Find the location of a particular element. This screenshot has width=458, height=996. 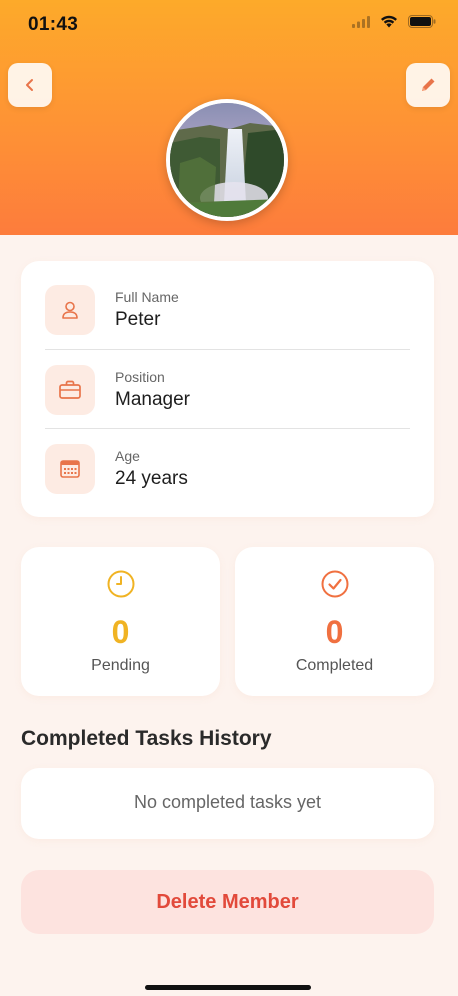

info-label: Full Name is located at coordinates (147, 297).